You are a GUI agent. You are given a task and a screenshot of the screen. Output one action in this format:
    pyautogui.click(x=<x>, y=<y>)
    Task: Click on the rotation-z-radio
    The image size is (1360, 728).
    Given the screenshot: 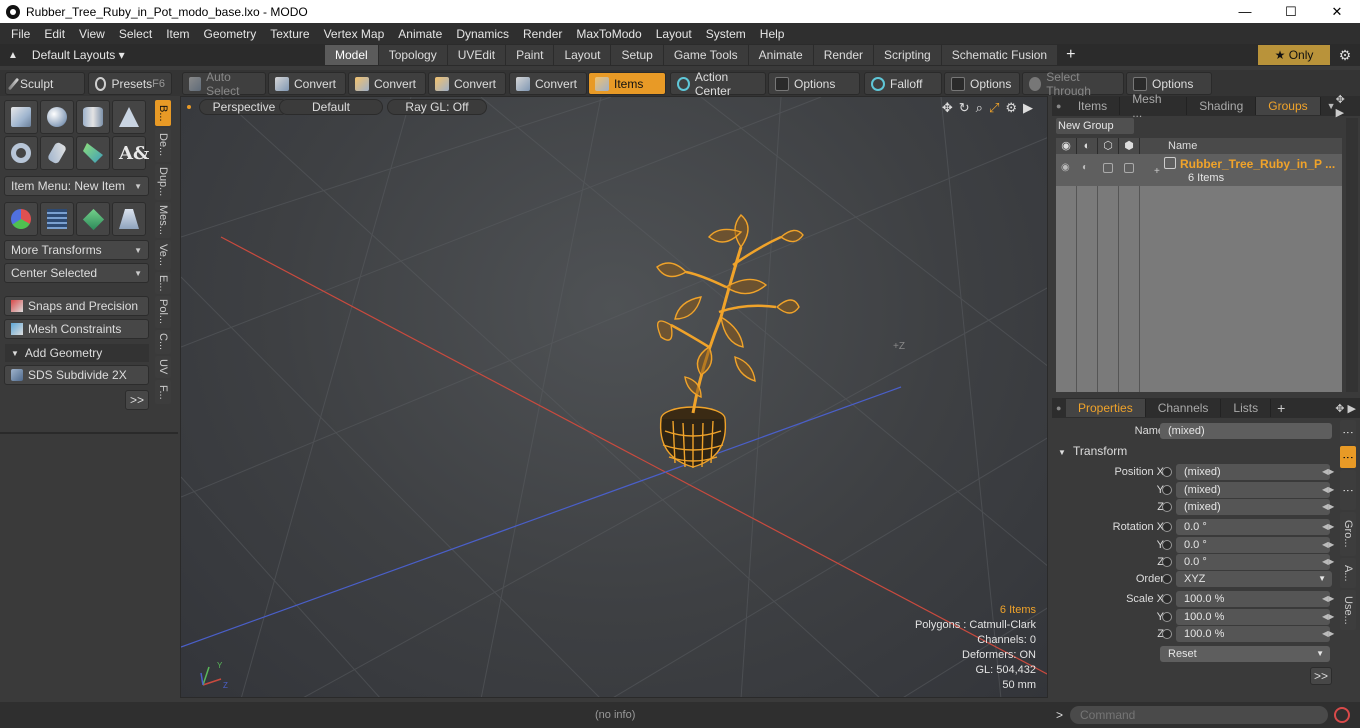 What is the action you would take?
    pyautogui.click(x=1167, y=561)
    